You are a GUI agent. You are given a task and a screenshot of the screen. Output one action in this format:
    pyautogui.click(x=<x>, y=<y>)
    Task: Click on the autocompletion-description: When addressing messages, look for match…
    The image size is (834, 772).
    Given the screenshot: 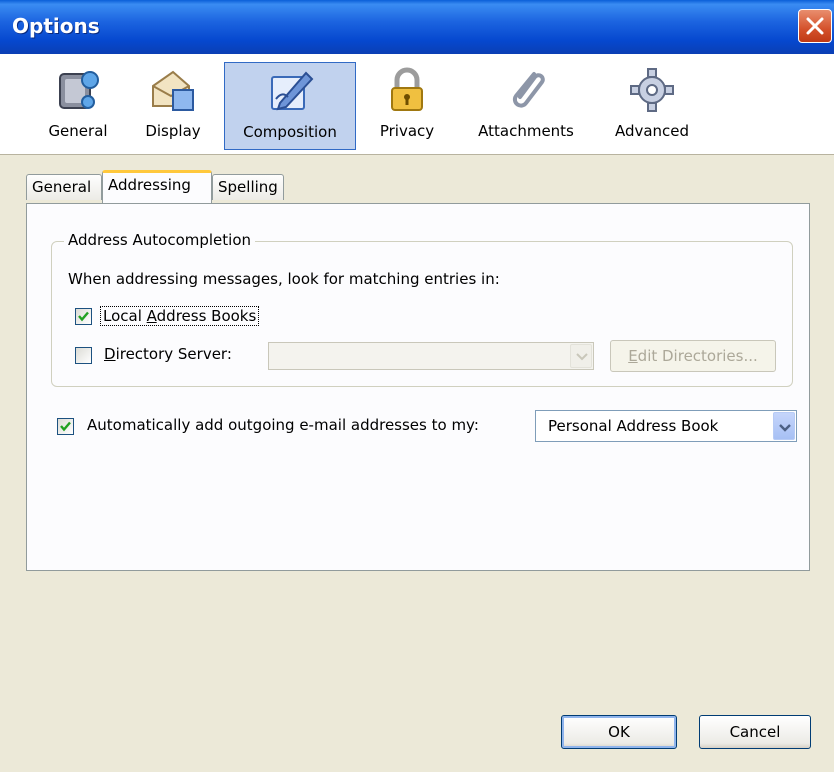 What is the action you would take?
    pyautogui.click(x=284, y=279)
    